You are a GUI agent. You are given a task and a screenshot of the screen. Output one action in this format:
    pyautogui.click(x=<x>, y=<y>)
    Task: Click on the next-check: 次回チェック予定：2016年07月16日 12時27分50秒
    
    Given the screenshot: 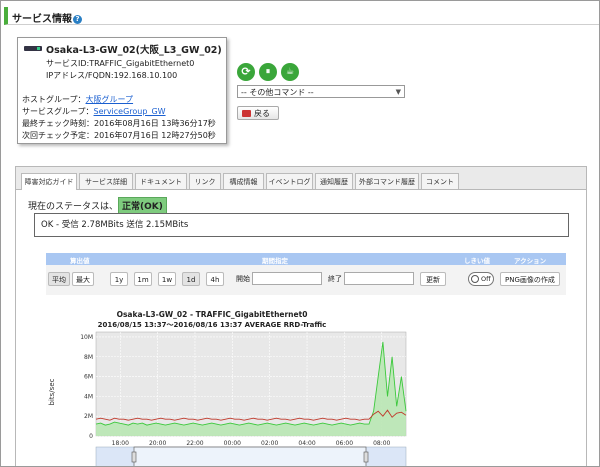 What is the action you would take?
    pyautogui.click(x=119, y=135)
    